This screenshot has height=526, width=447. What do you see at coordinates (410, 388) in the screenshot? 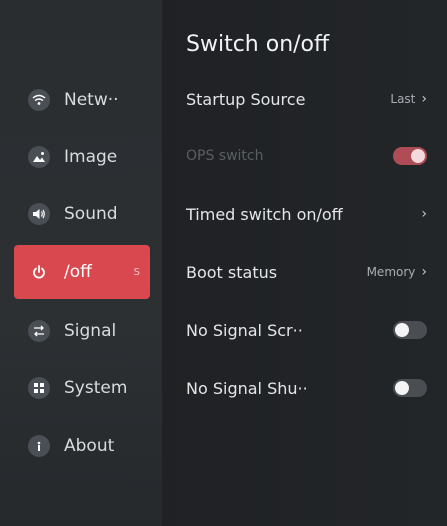
I see `no-signal-shutdown-toggle` at bounding box center [410, 388].